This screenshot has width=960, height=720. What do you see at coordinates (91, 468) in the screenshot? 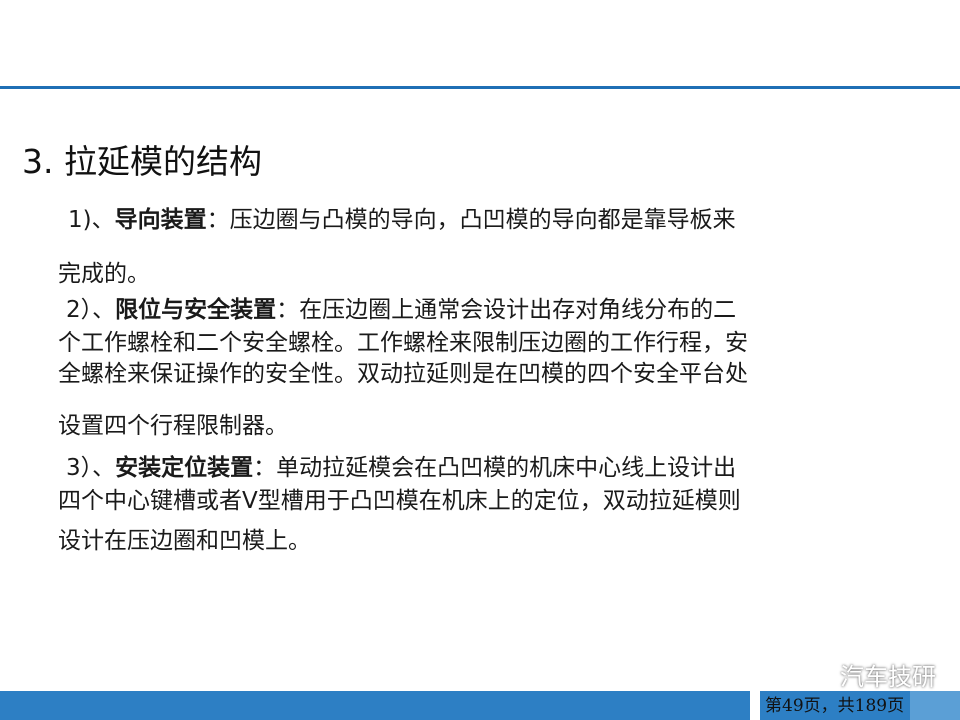
I see `section-number: 3）、` at bounding box center [91, 468].